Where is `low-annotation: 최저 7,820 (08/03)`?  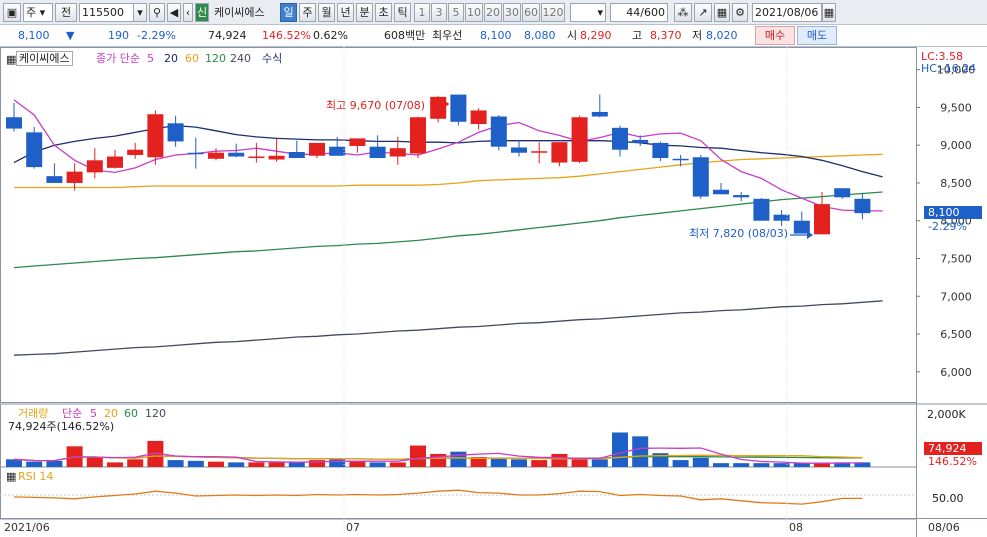 low-annotation: 최저 7,820 (08/03) is located at coordinates (739, 233).